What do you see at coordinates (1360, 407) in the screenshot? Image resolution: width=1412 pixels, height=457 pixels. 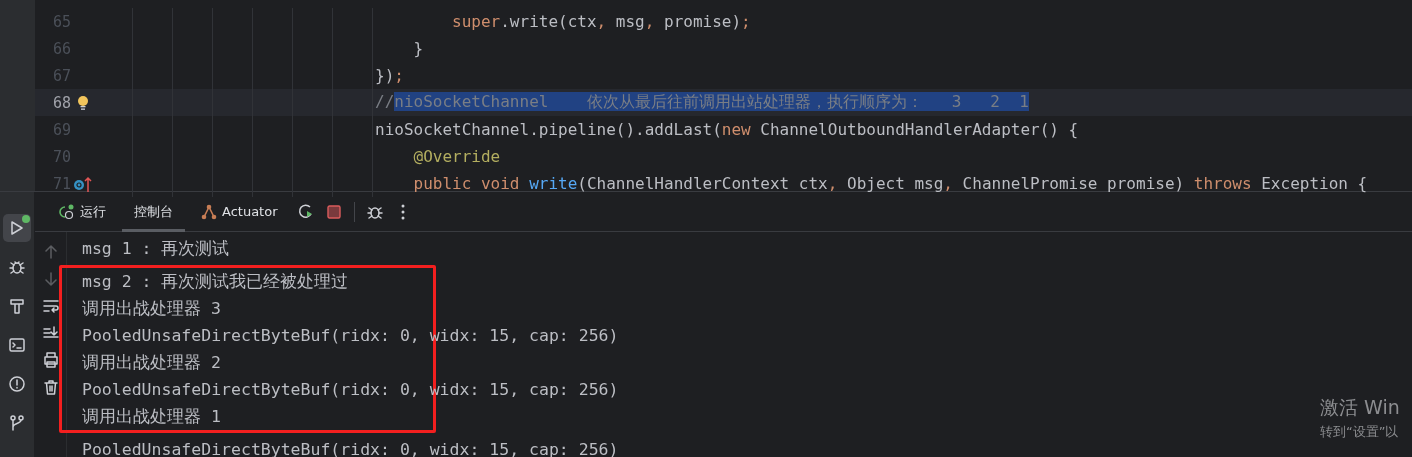 I see `activation-title: 激活 Win` at bounding box center [1360, 407].